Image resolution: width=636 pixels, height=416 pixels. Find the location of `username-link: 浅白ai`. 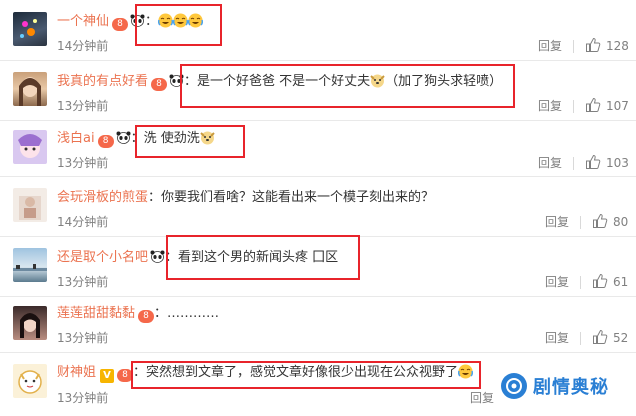

username-link: 浅白ai is located at coordinates (76, 138).